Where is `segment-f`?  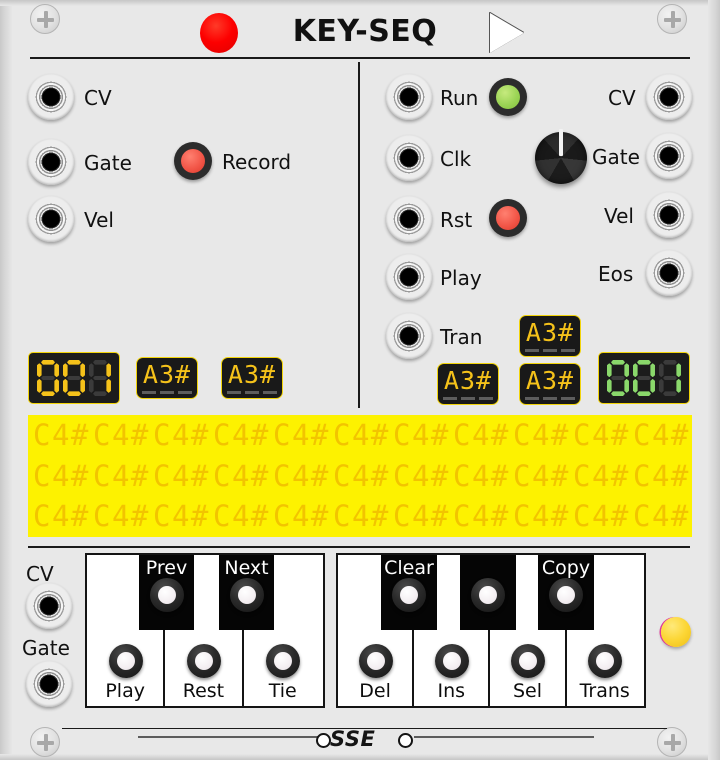 segment-f is located at coordinates (65, 370).